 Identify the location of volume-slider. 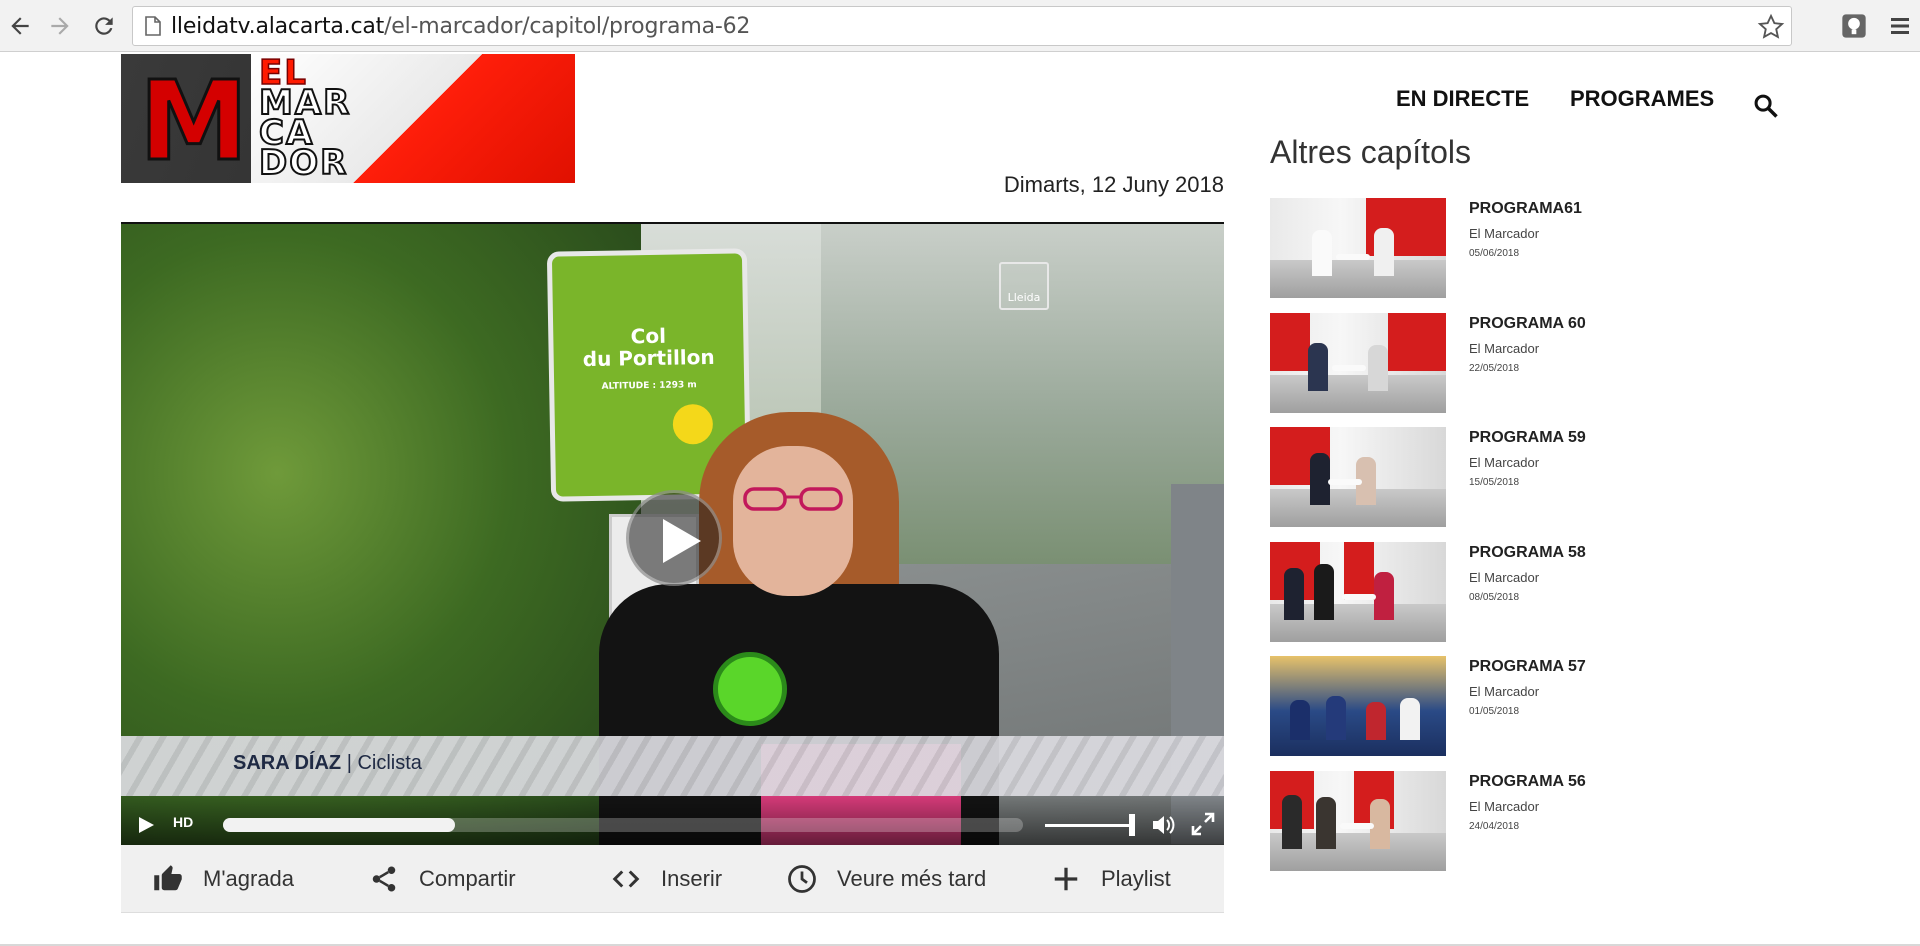
(1088, 825).